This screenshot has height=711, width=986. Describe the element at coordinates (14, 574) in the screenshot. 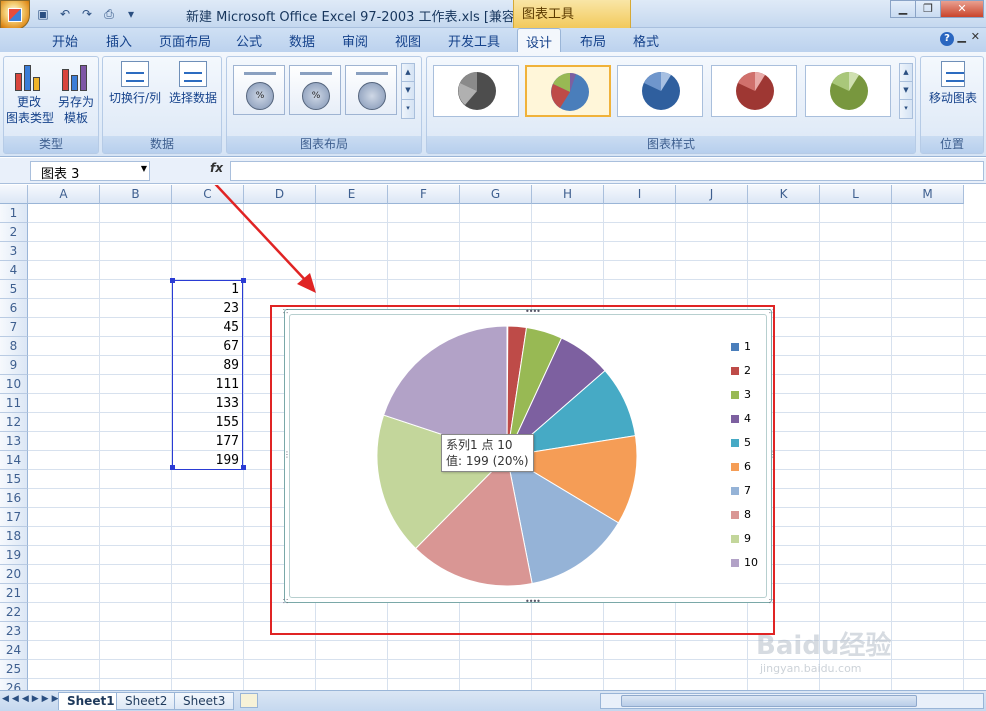

I see `row-header: 20` at that location.